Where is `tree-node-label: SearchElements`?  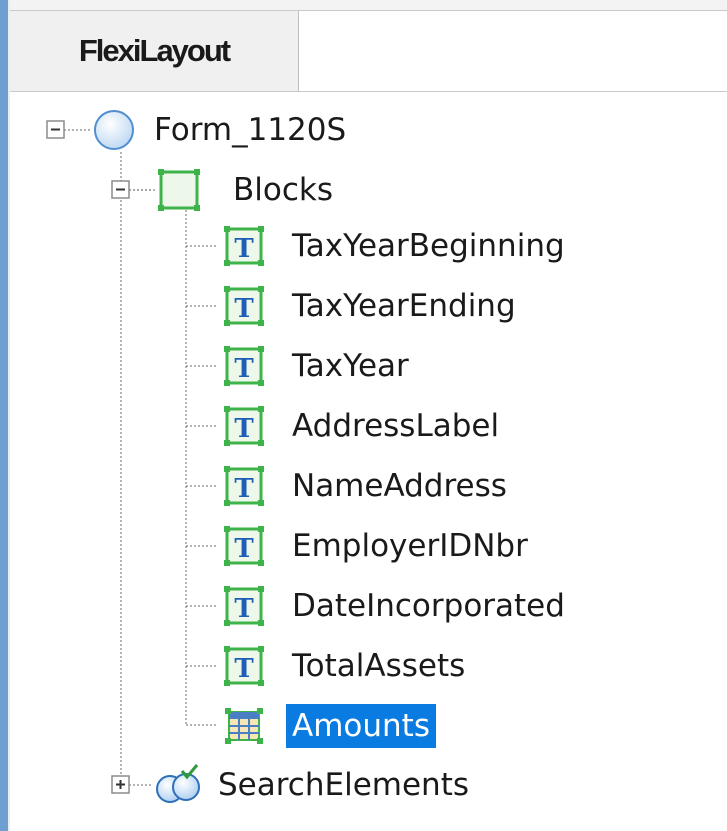
tree-node-label: SearchElements is located at coordinates (343, 785).